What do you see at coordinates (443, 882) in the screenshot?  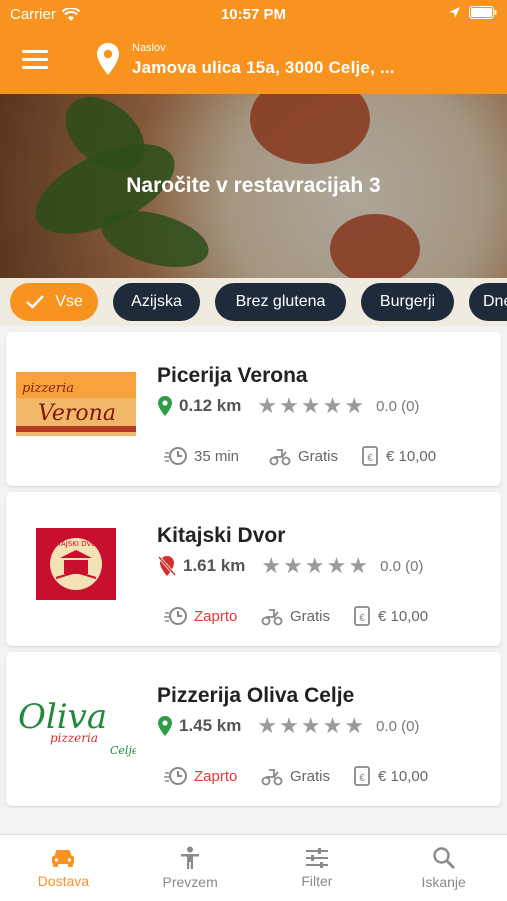 I see `tab-label: Iskanje` at bounding box center [443, 882].